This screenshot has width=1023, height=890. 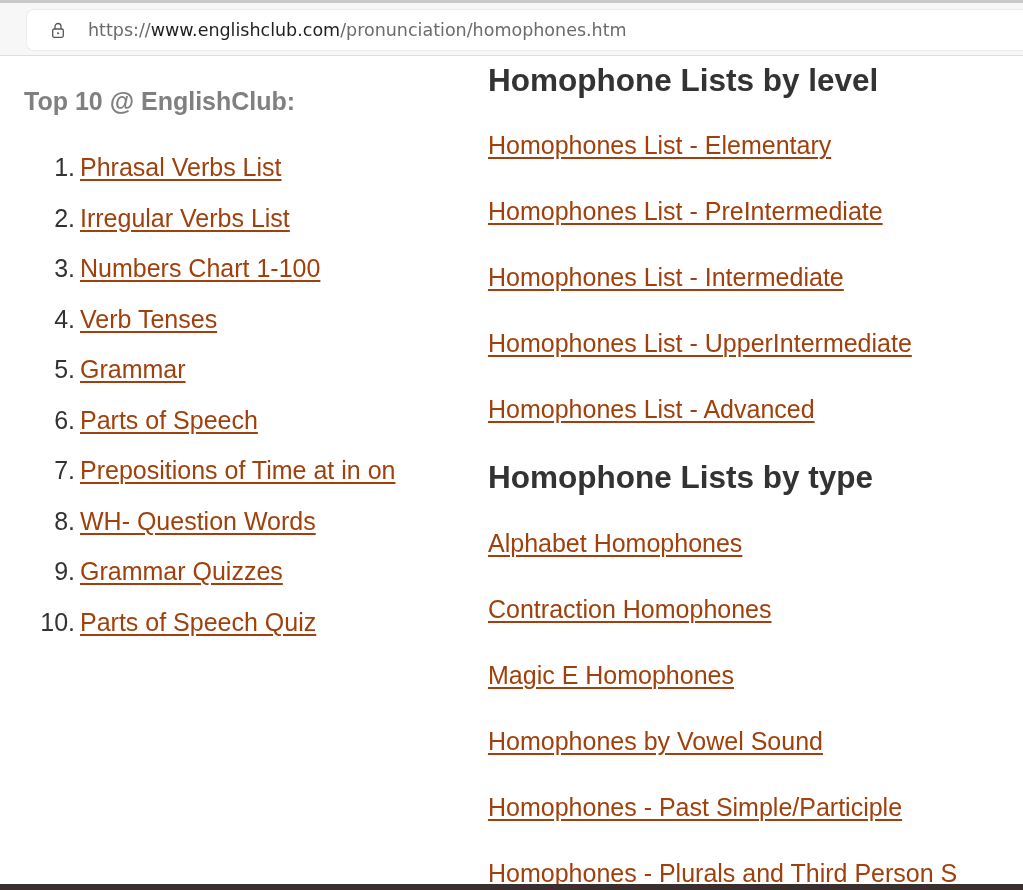 What do you see at coordinates (238, 470) in the screenshot?
I see `link: Prepositions of Time at in on` at bounding box center [238, 470].